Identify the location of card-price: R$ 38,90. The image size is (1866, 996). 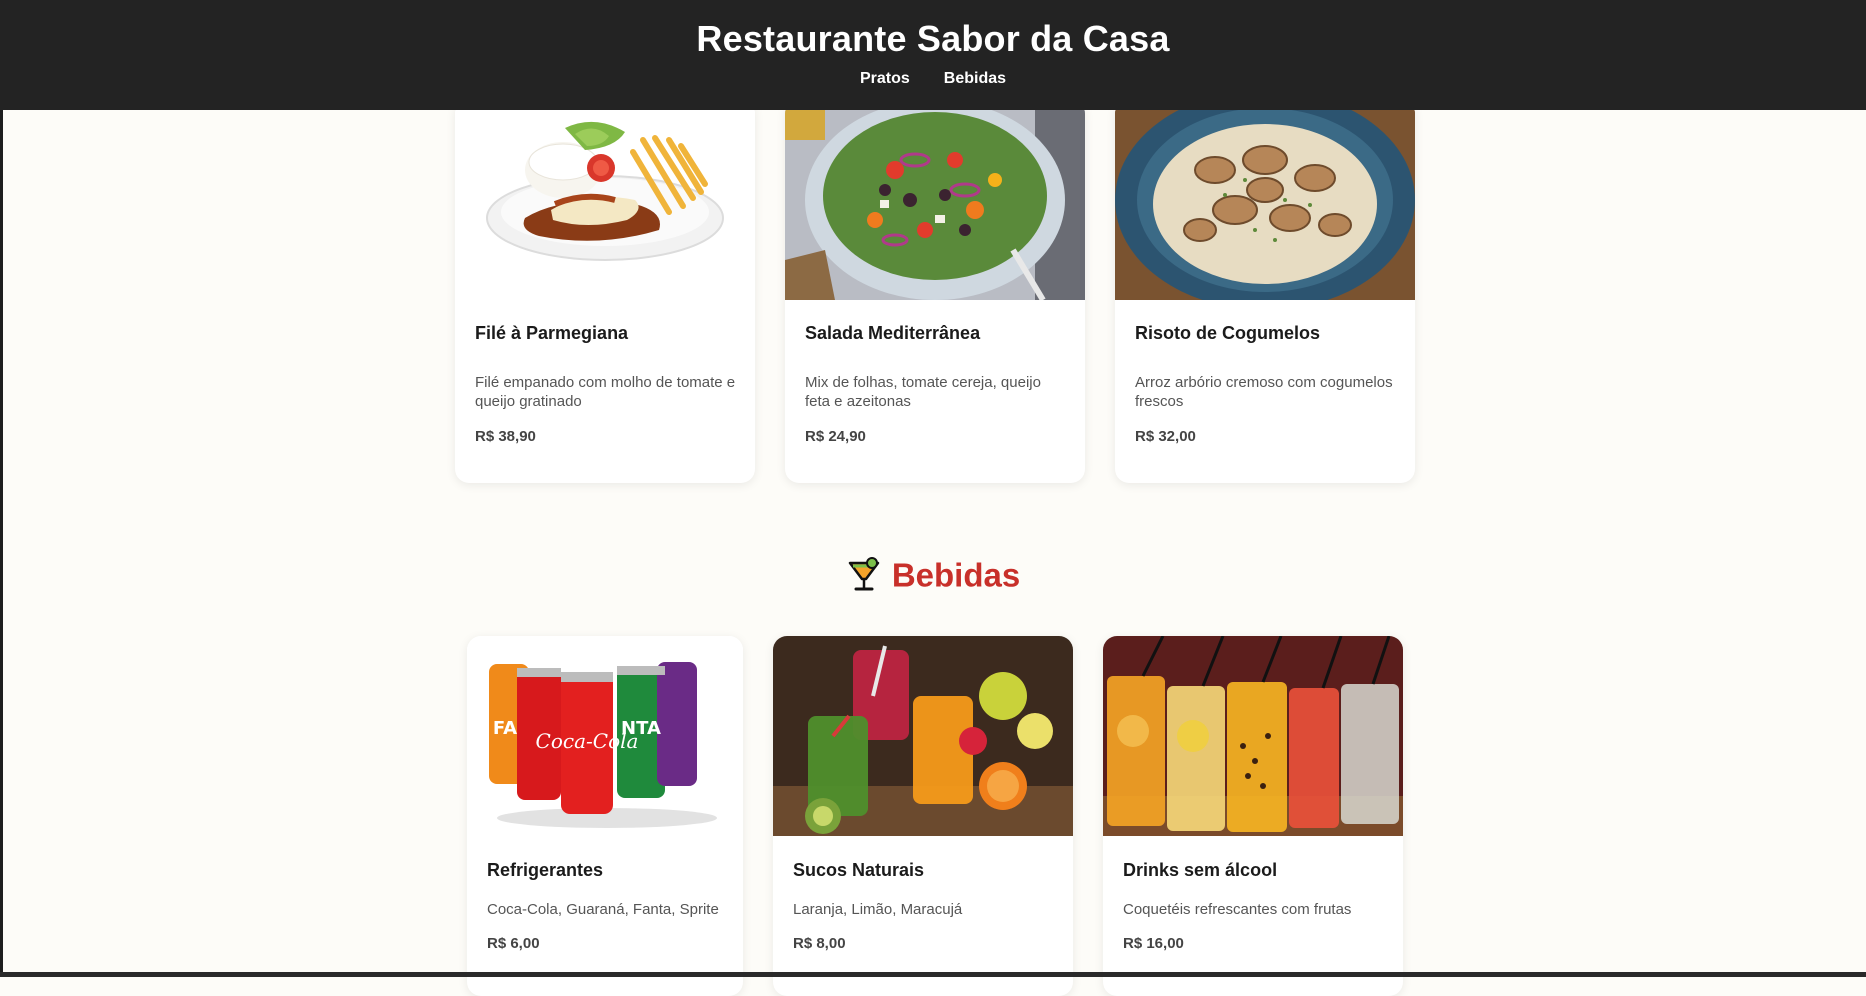
(505, 436).